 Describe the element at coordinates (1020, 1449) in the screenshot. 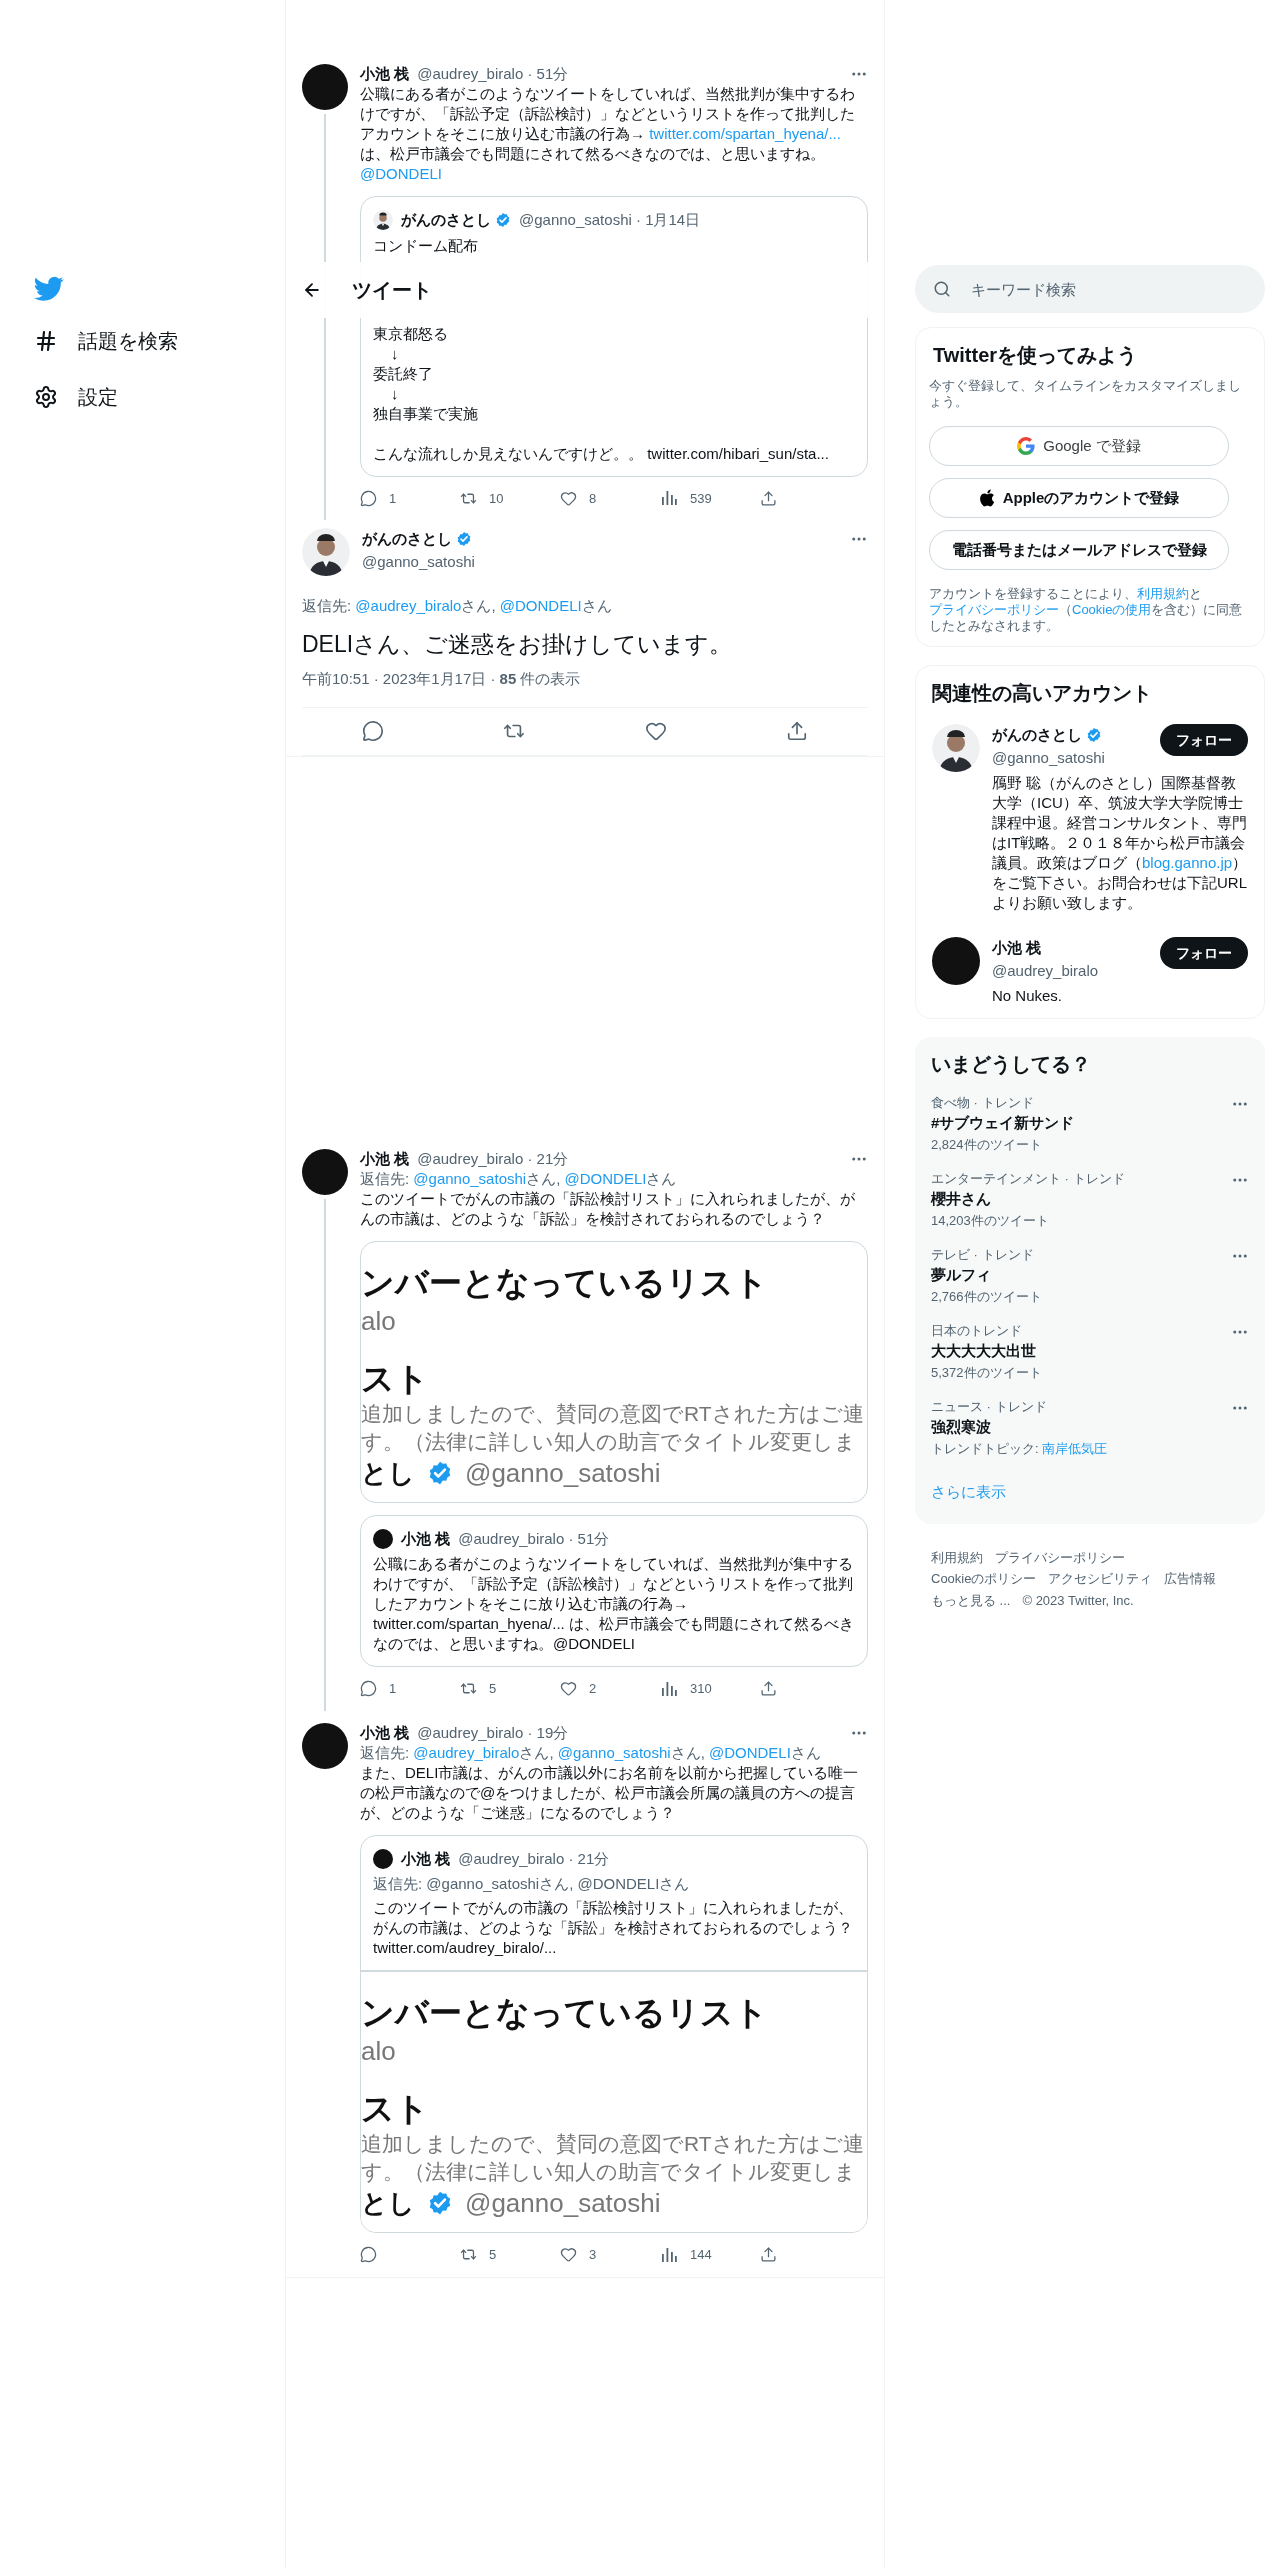

I see `trend-topic: トレンドトピック: 南岸低気圧` at that location.